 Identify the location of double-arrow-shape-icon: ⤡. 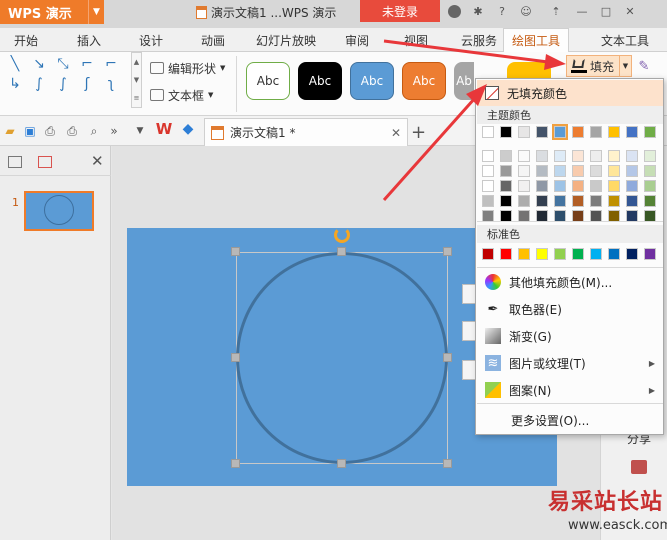
(63, 64).